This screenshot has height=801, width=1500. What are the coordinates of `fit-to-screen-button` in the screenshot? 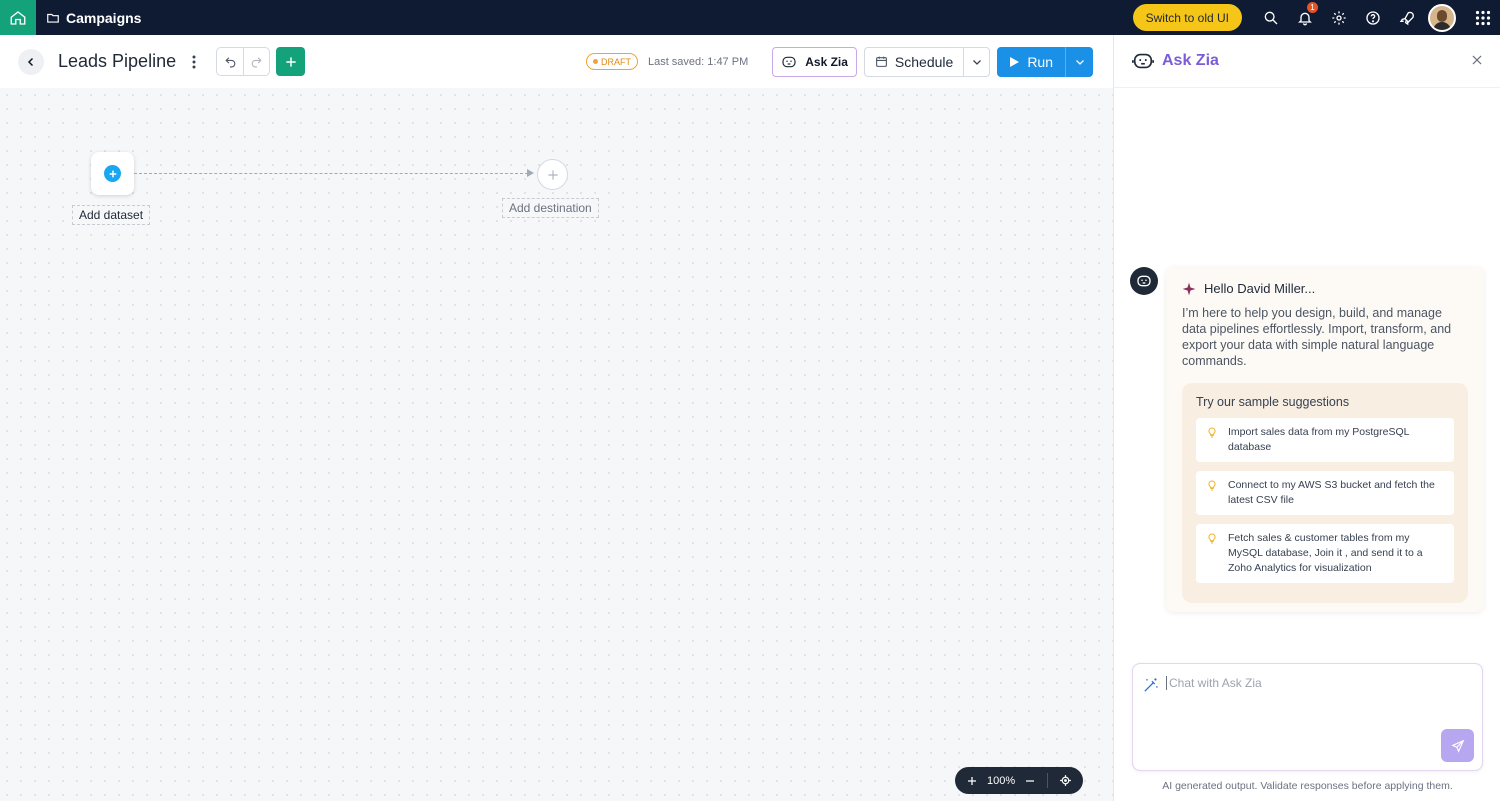 It's located at (1065, 780).